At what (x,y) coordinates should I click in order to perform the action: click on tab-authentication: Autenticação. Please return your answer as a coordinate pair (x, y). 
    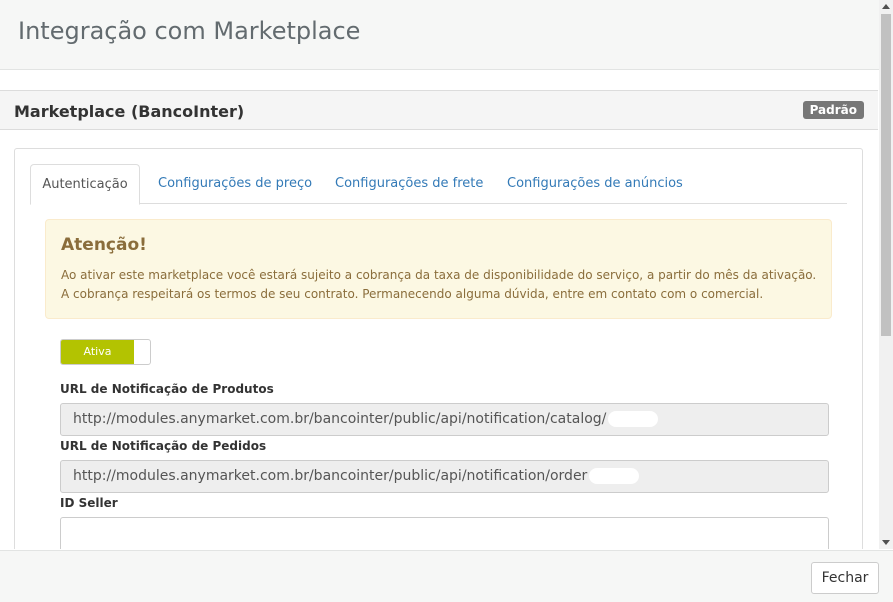
    Looking at the image, I should click on (85, 184).